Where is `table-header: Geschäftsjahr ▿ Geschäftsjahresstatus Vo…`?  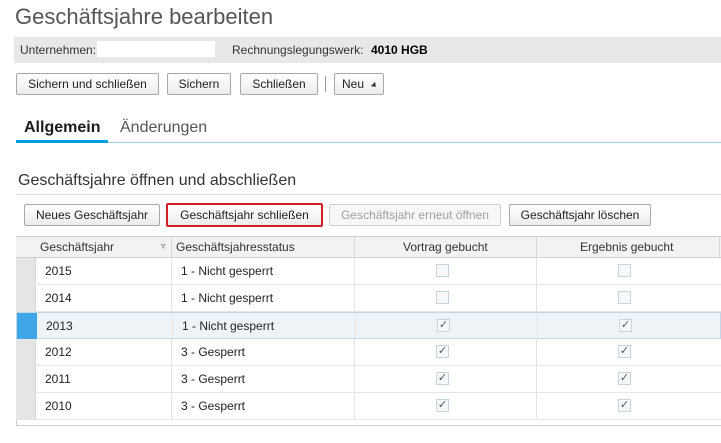 table-header: Geschäftsjahr ▿ Geschäftsjahresstatus Vo… is located at coordinates (368, 247).